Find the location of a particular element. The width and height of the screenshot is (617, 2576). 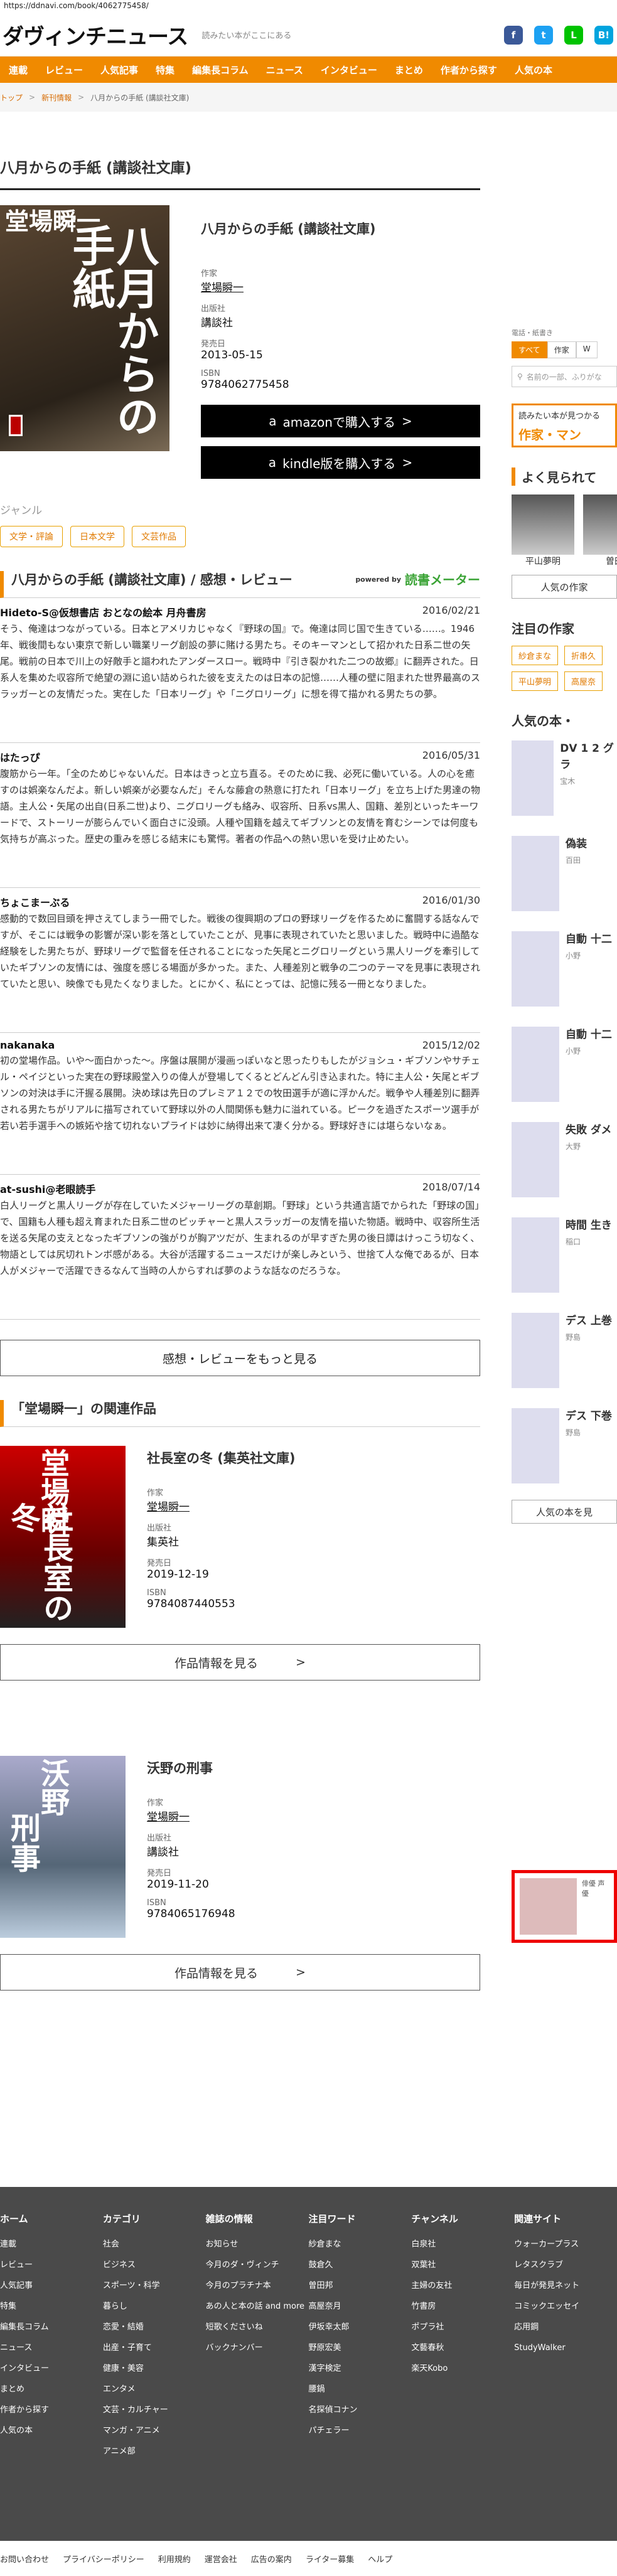

footer-link: ニュース is located at coordinates (51, 2348).